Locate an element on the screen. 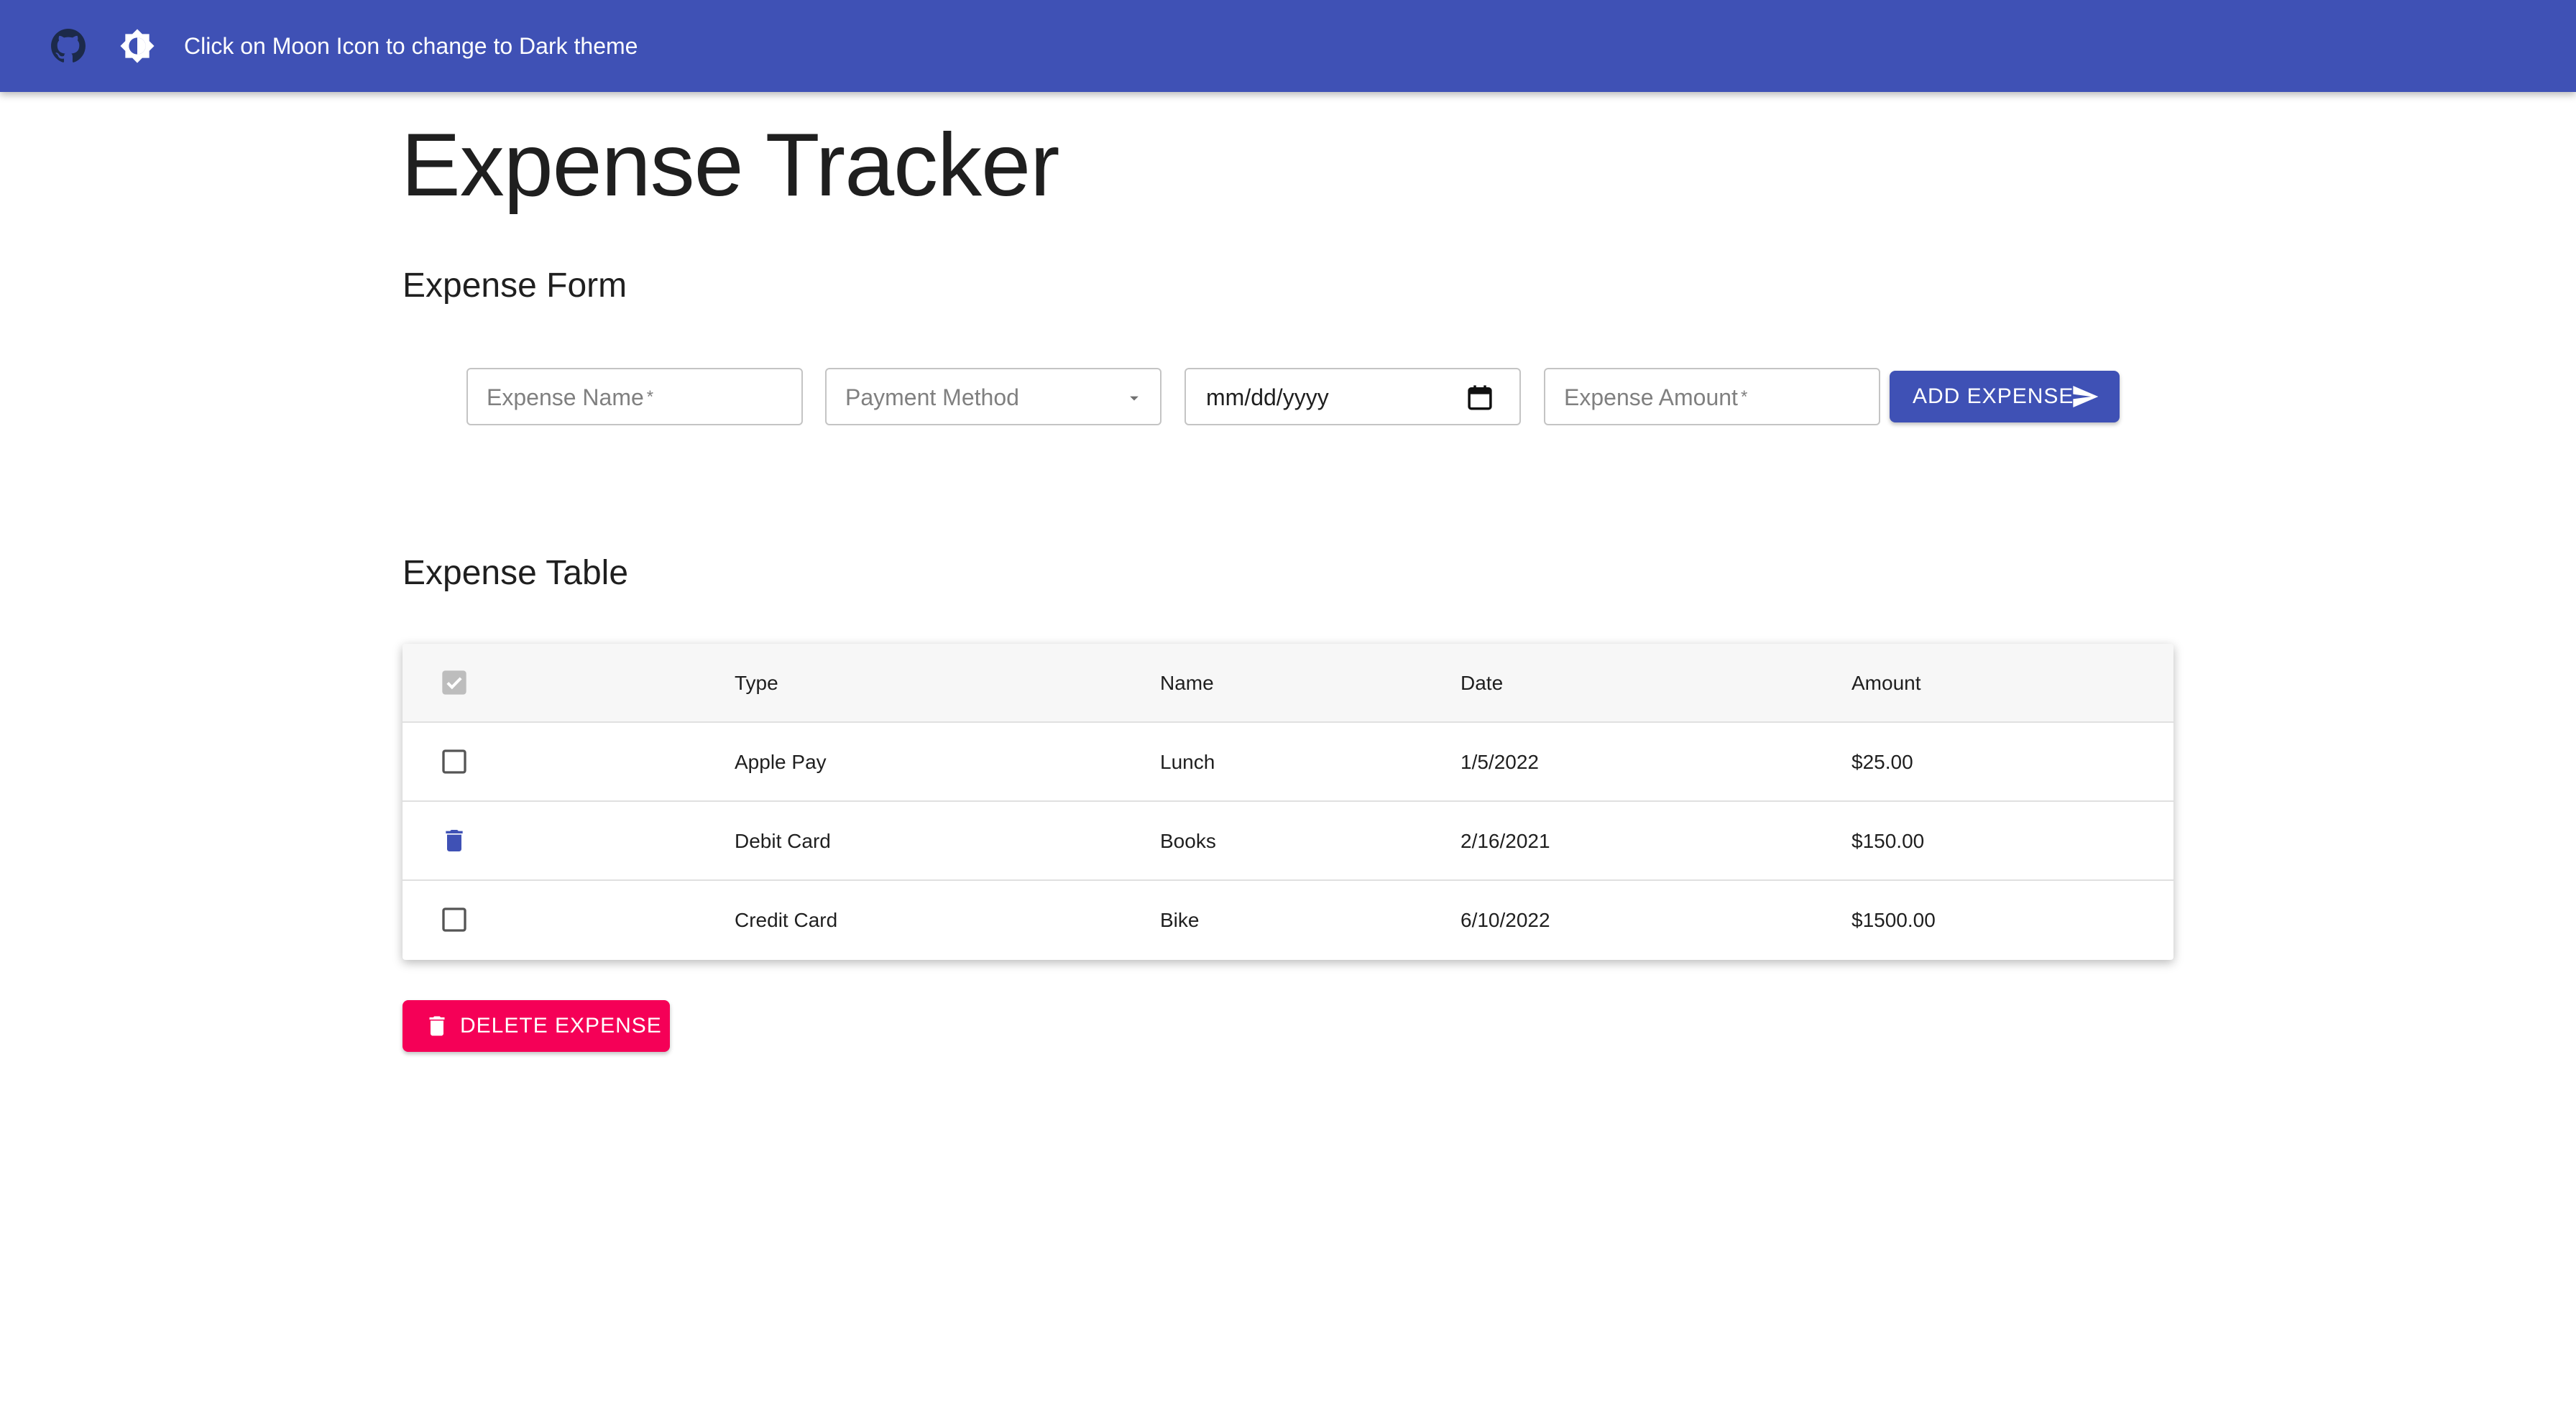 The width and height of the screenshot is (2576, 1414). page-title: Expense Tracker is located at coordinates (730, 165).